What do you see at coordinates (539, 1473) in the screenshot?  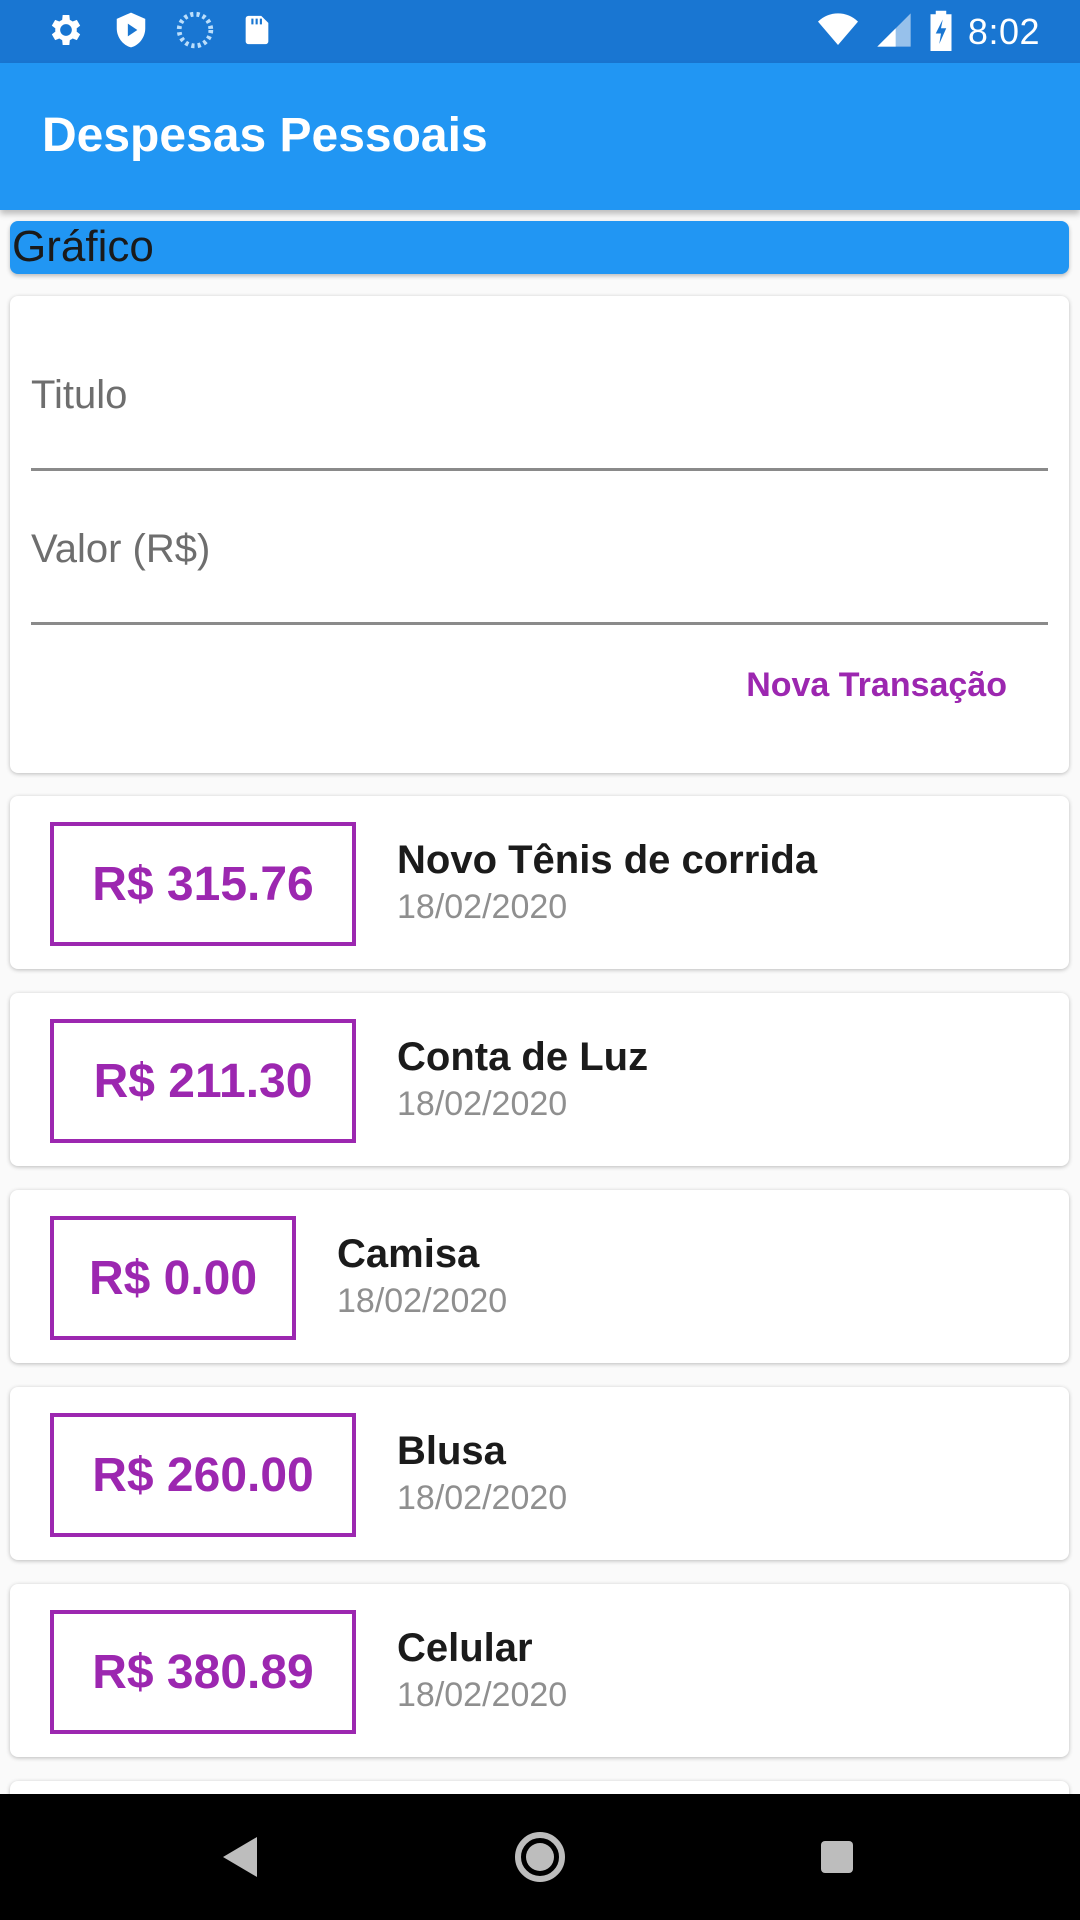 I see `list-item: R$ 260.00 Blusa 18/02/2020` at bounding box center [539, 1473].